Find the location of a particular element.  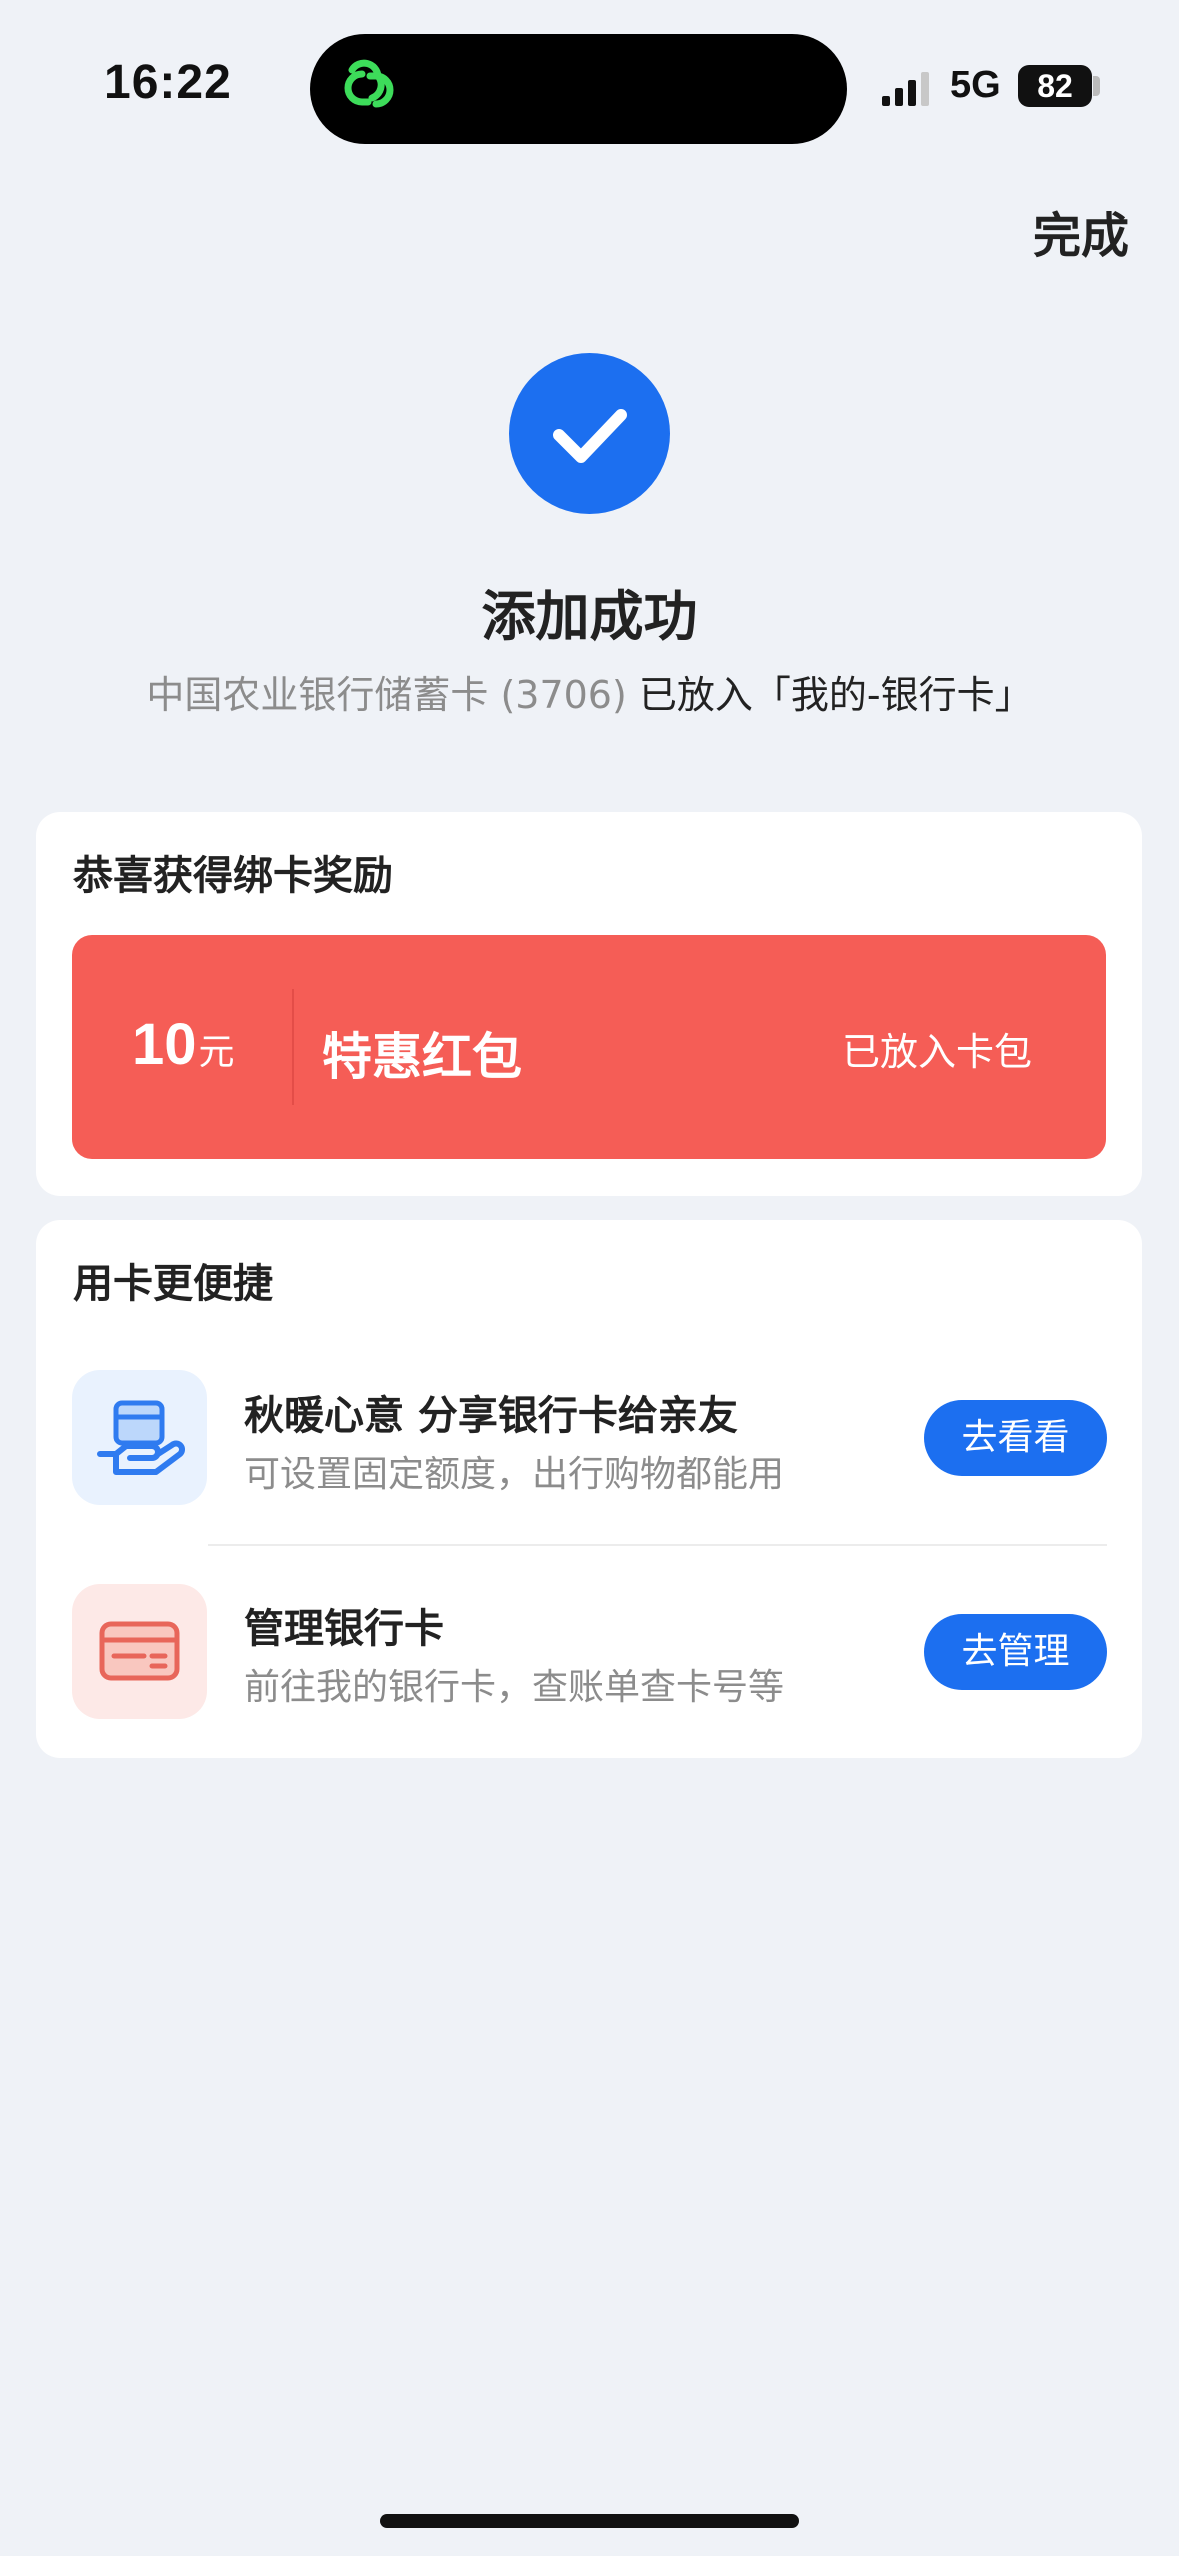

share-card-hand-icon is located at coordinates (139, 1437).